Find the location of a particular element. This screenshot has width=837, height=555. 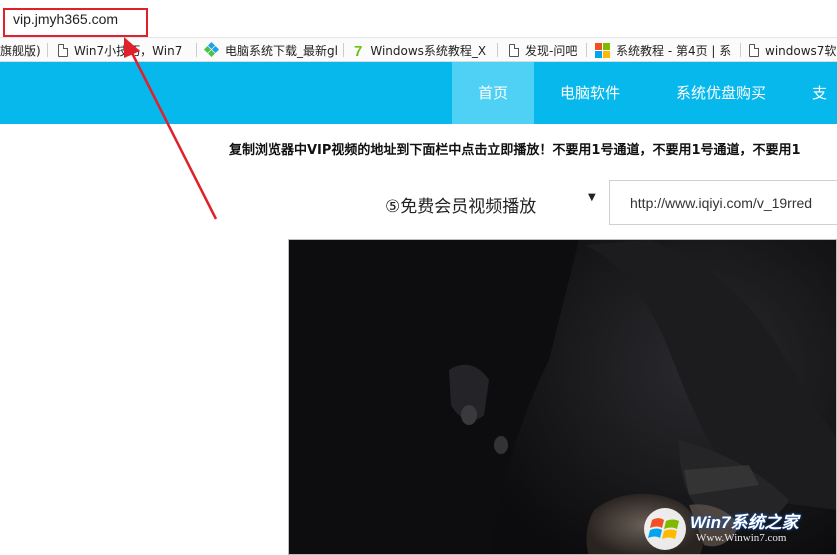

bookmark-label: 旗舰版) is located at coordinates (20, 50).